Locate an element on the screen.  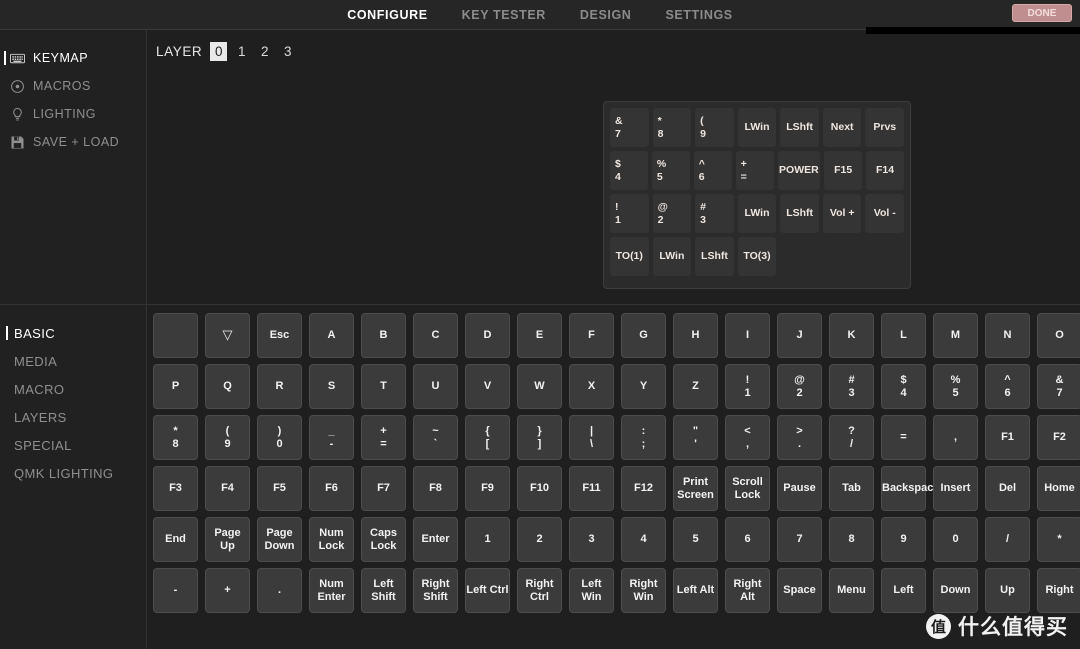
keycode-key: N is located at coordinates (1007, 335).